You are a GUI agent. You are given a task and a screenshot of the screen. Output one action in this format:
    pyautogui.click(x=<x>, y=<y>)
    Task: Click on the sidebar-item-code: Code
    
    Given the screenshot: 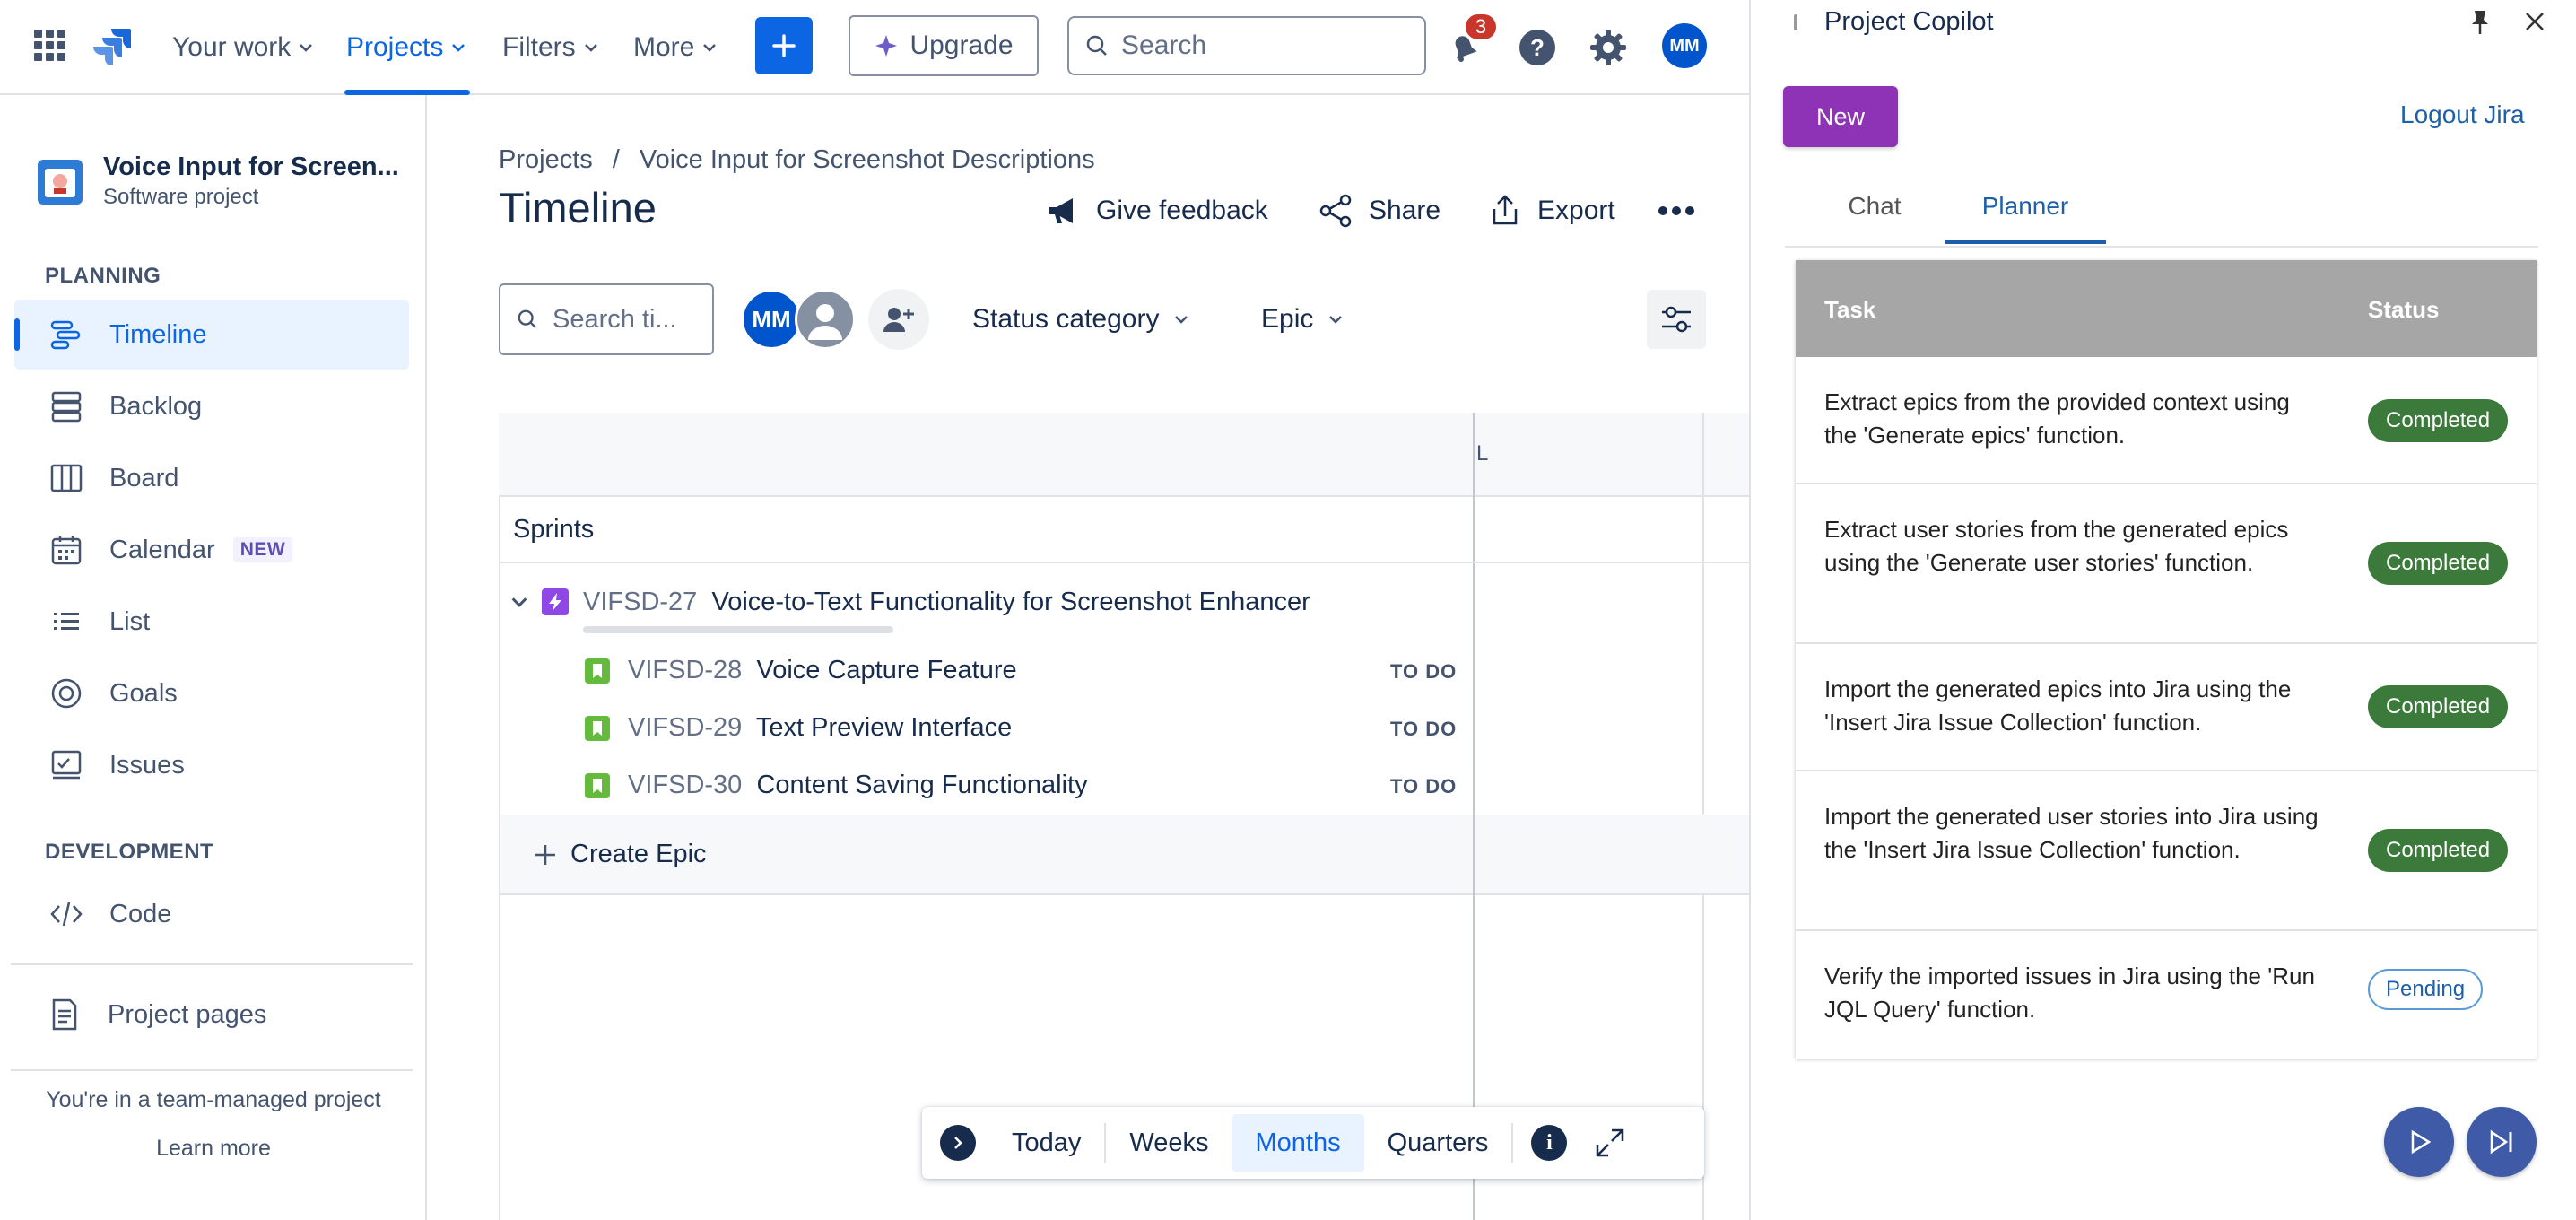 What is the action you would take?
    pyautogui.click(x=211, y=914)
    